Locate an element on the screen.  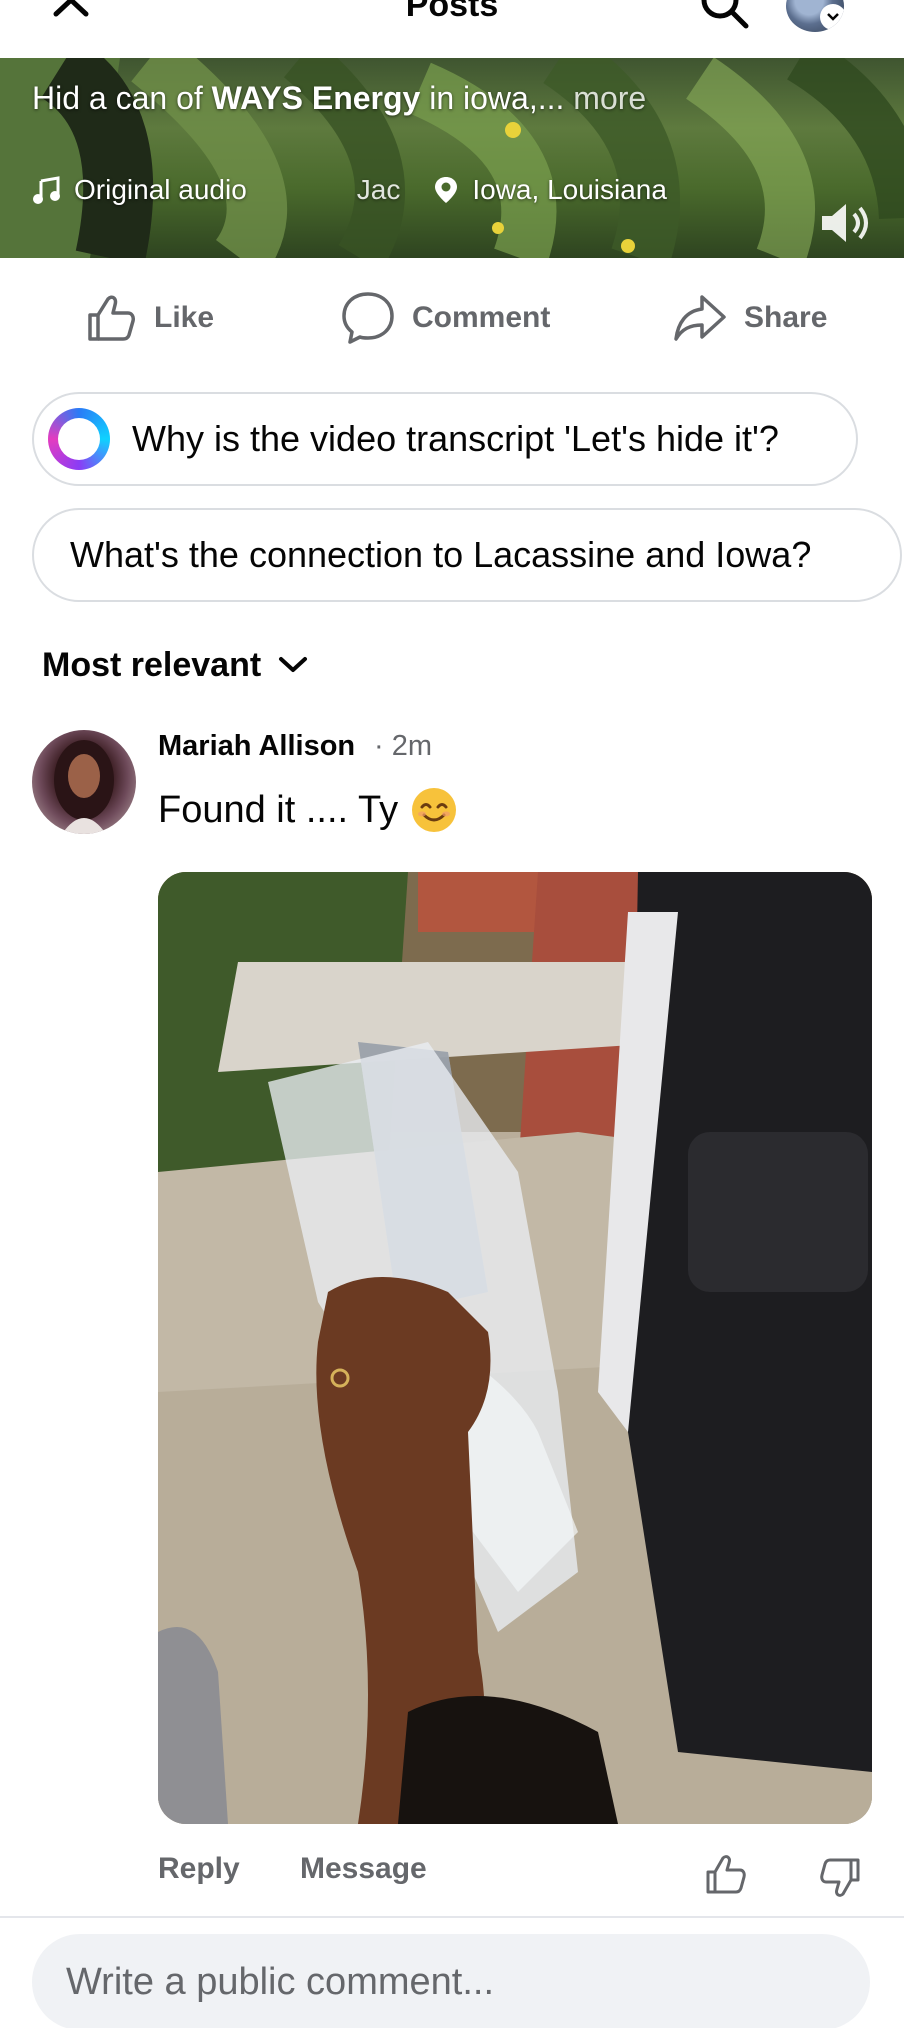
top-bar: Posts is located at coordinates (452, 29).